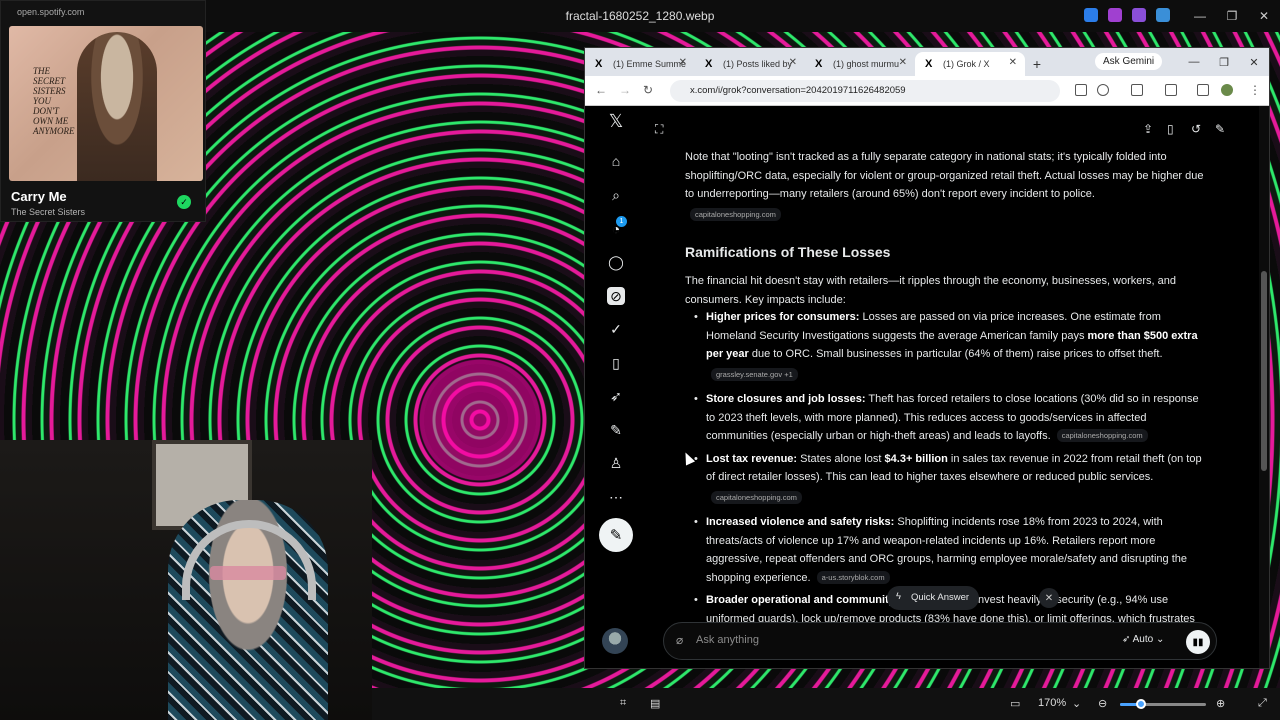  I want to click on info-icon: ▤, so click(655, 703).